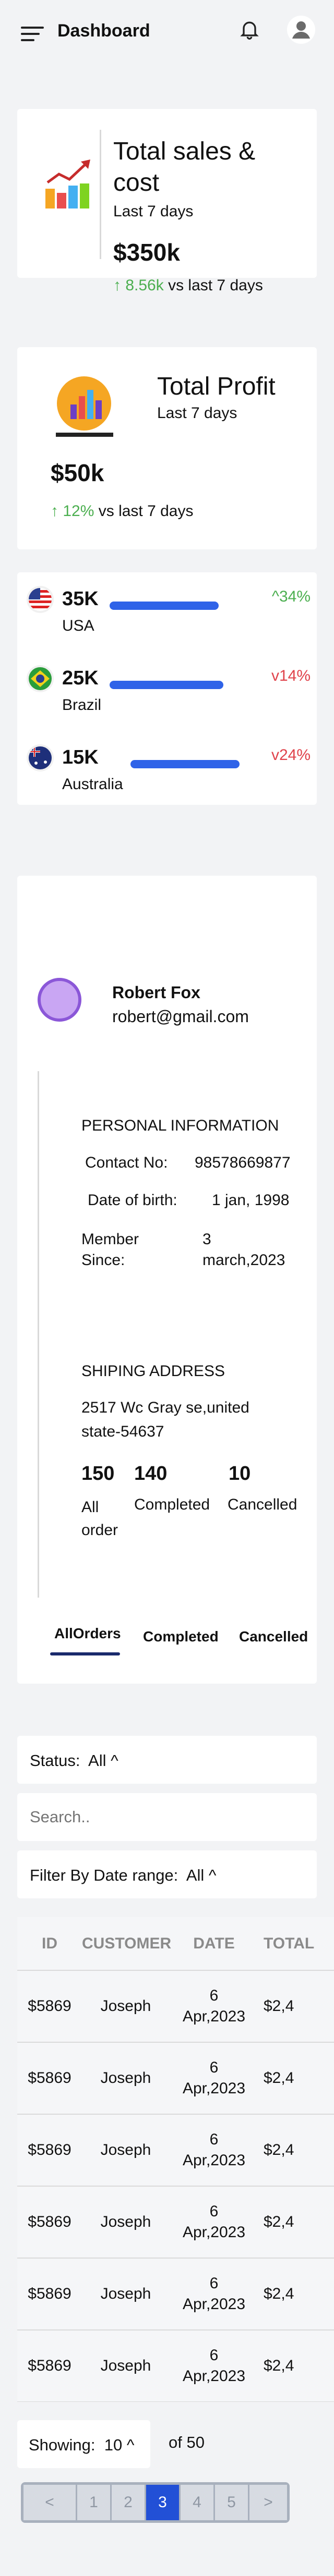  Describe the element at coordinates (59, 1000) in the screenshot. I see `avatar` at that location.